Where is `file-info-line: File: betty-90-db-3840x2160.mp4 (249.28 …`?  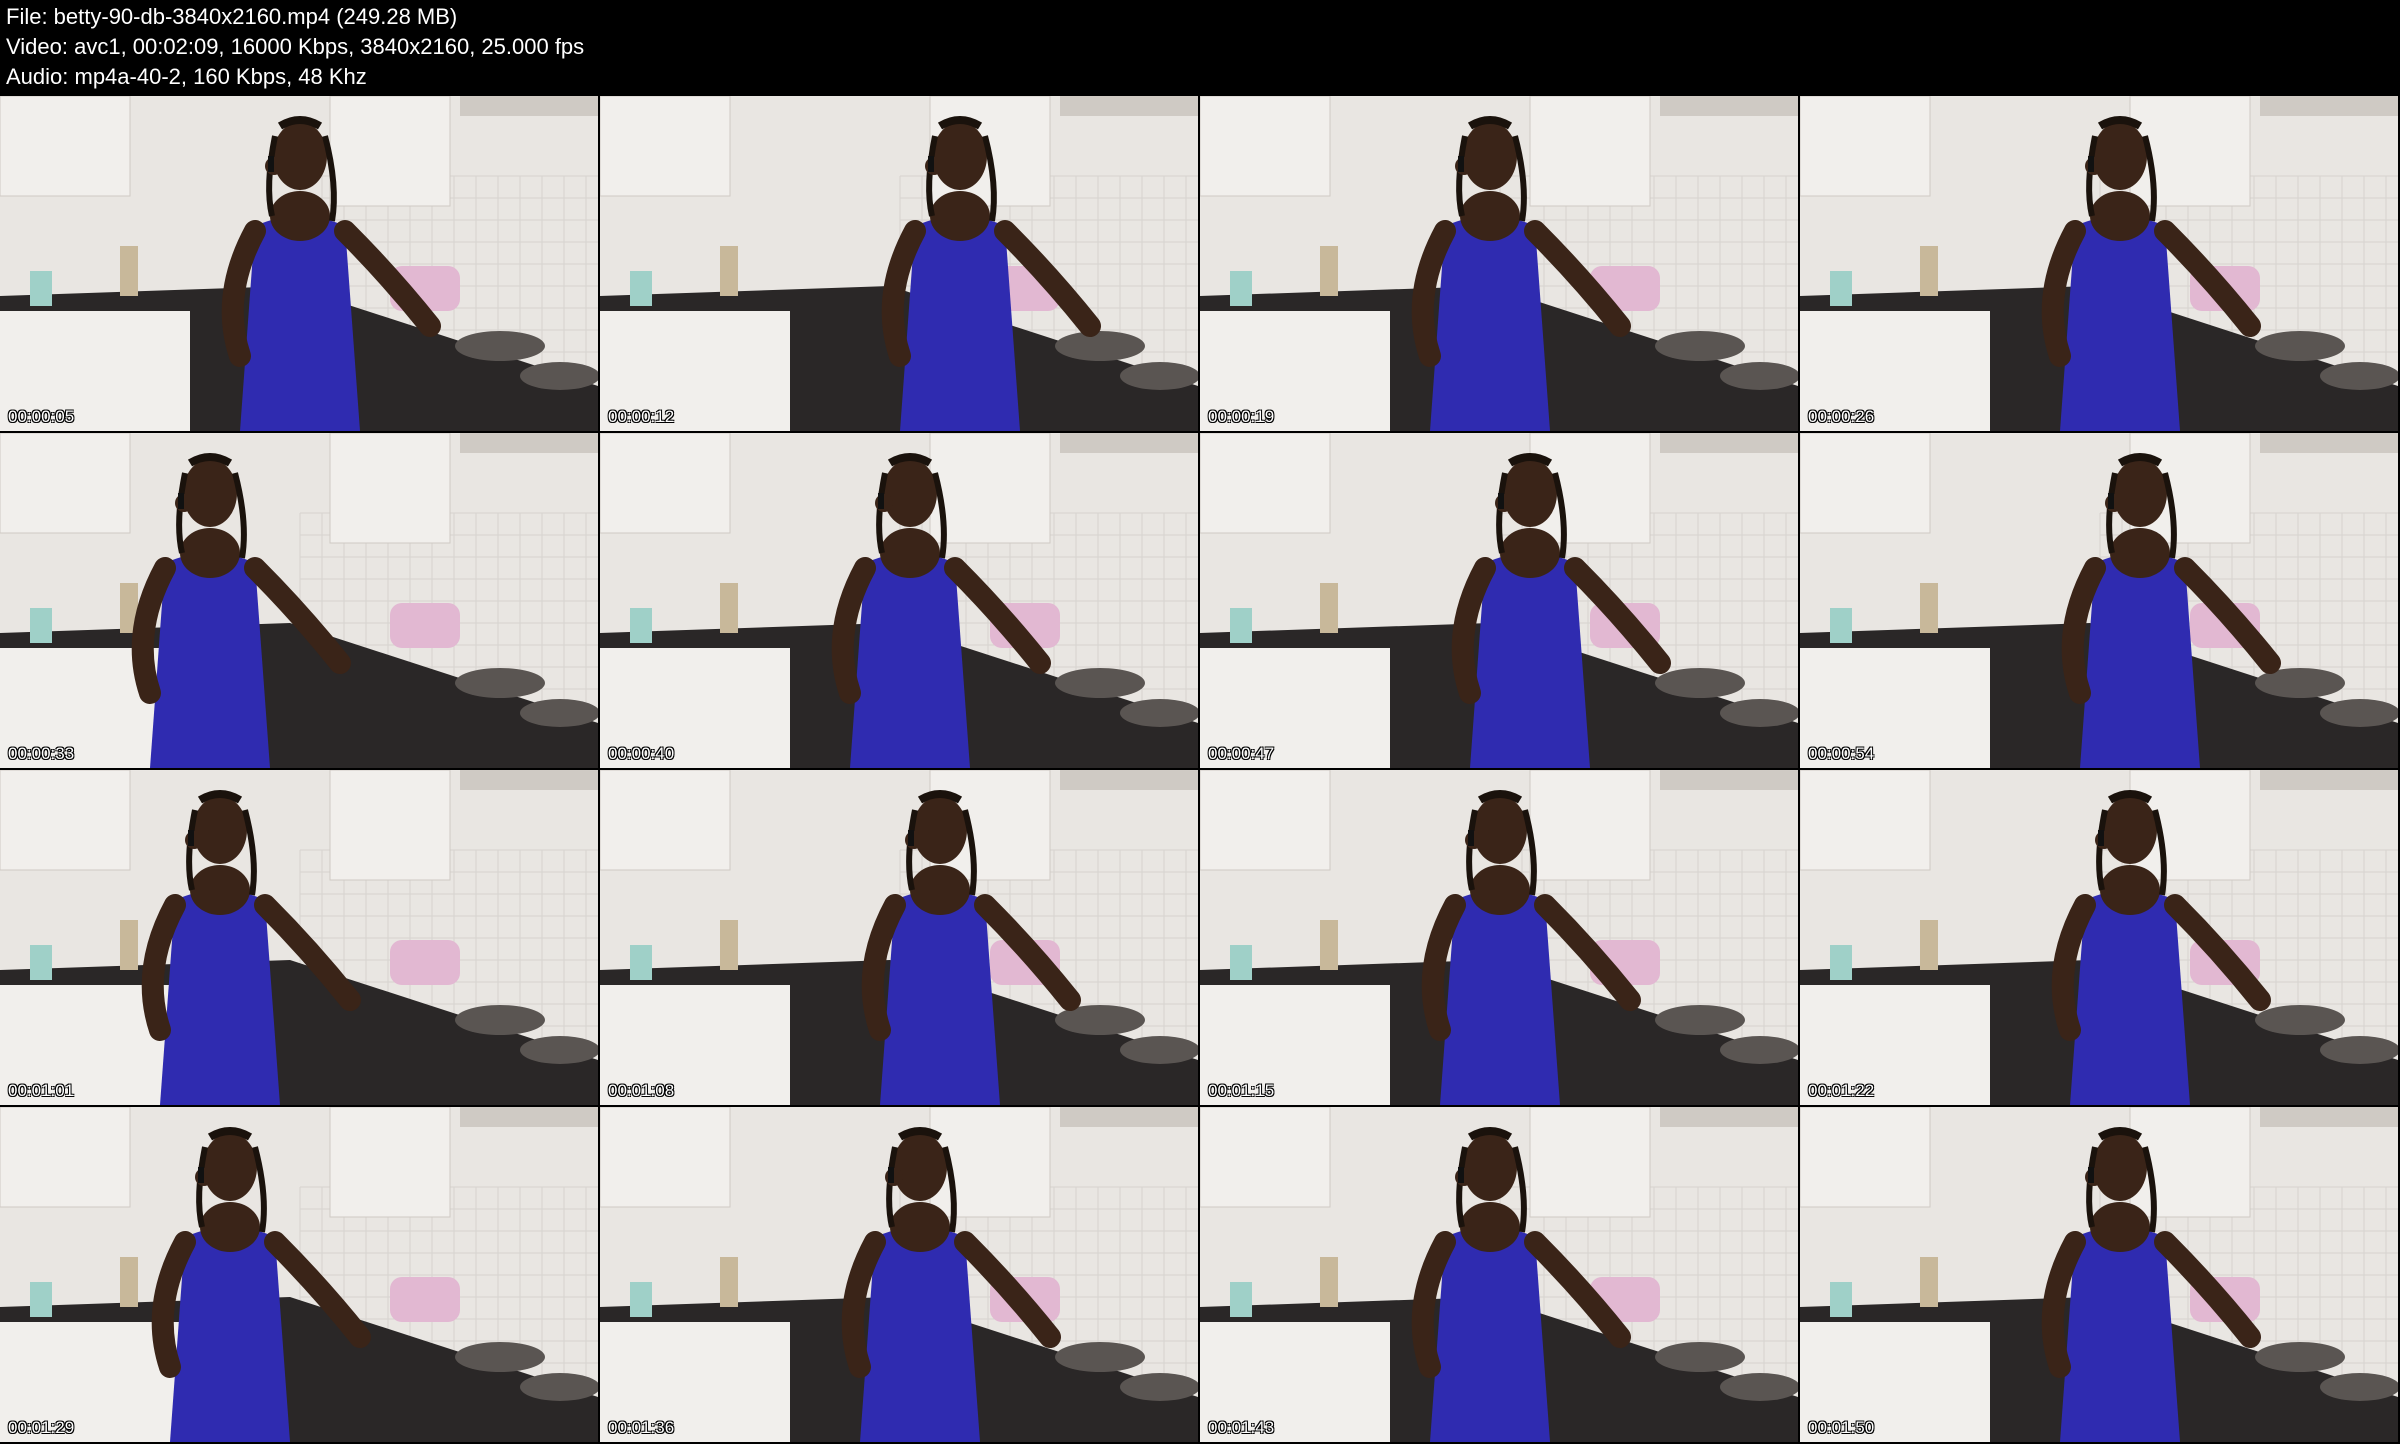
file-info-line: File: betty-90-db-3840x2160.mp4 (249.28 … is located at coordinates (232, 16).